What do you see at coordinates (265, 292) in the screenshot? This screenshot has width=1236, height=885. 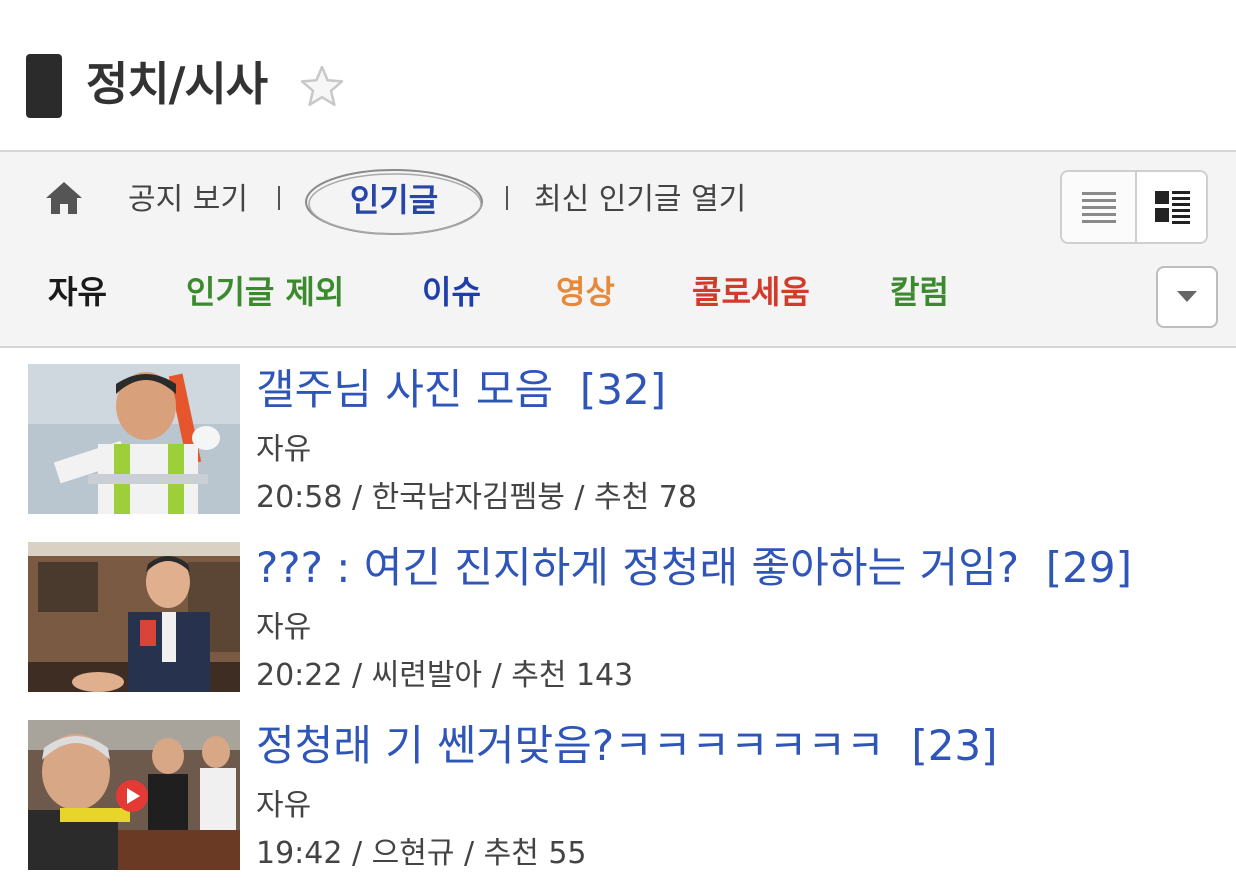 I see `category-exclude-popular: 인기글 제외` at bounding box center [265, 292].